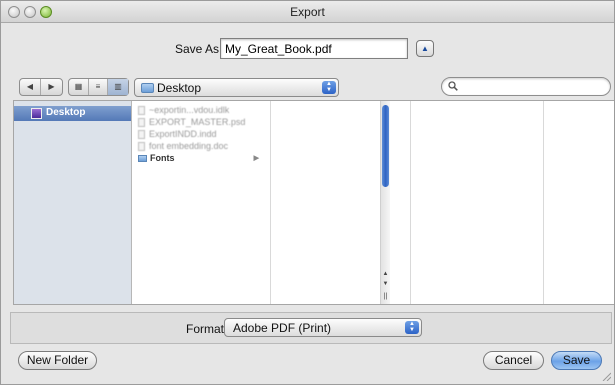 Image resolution: width=615 pixels, height=385 pixels. I want to click on format-label: Format:, so click(207, 329).